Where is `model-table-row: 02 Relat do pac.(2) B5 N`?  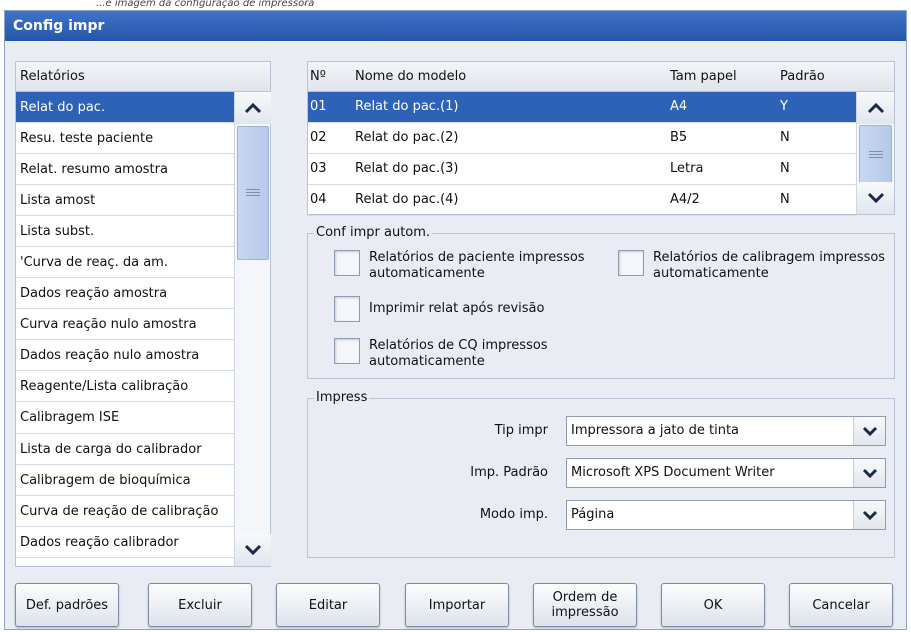
model-table-row: 02 Relat do pac.(2) B5 N is located at coordinates (582, 138).